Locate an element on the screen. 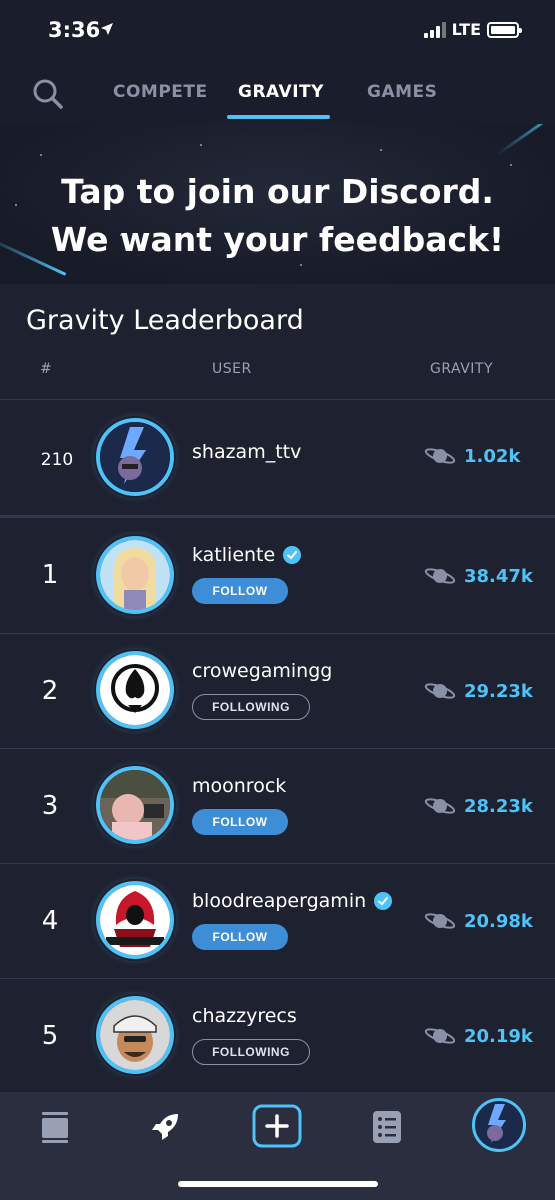  battery-icon is located at coordinates (504, 29).